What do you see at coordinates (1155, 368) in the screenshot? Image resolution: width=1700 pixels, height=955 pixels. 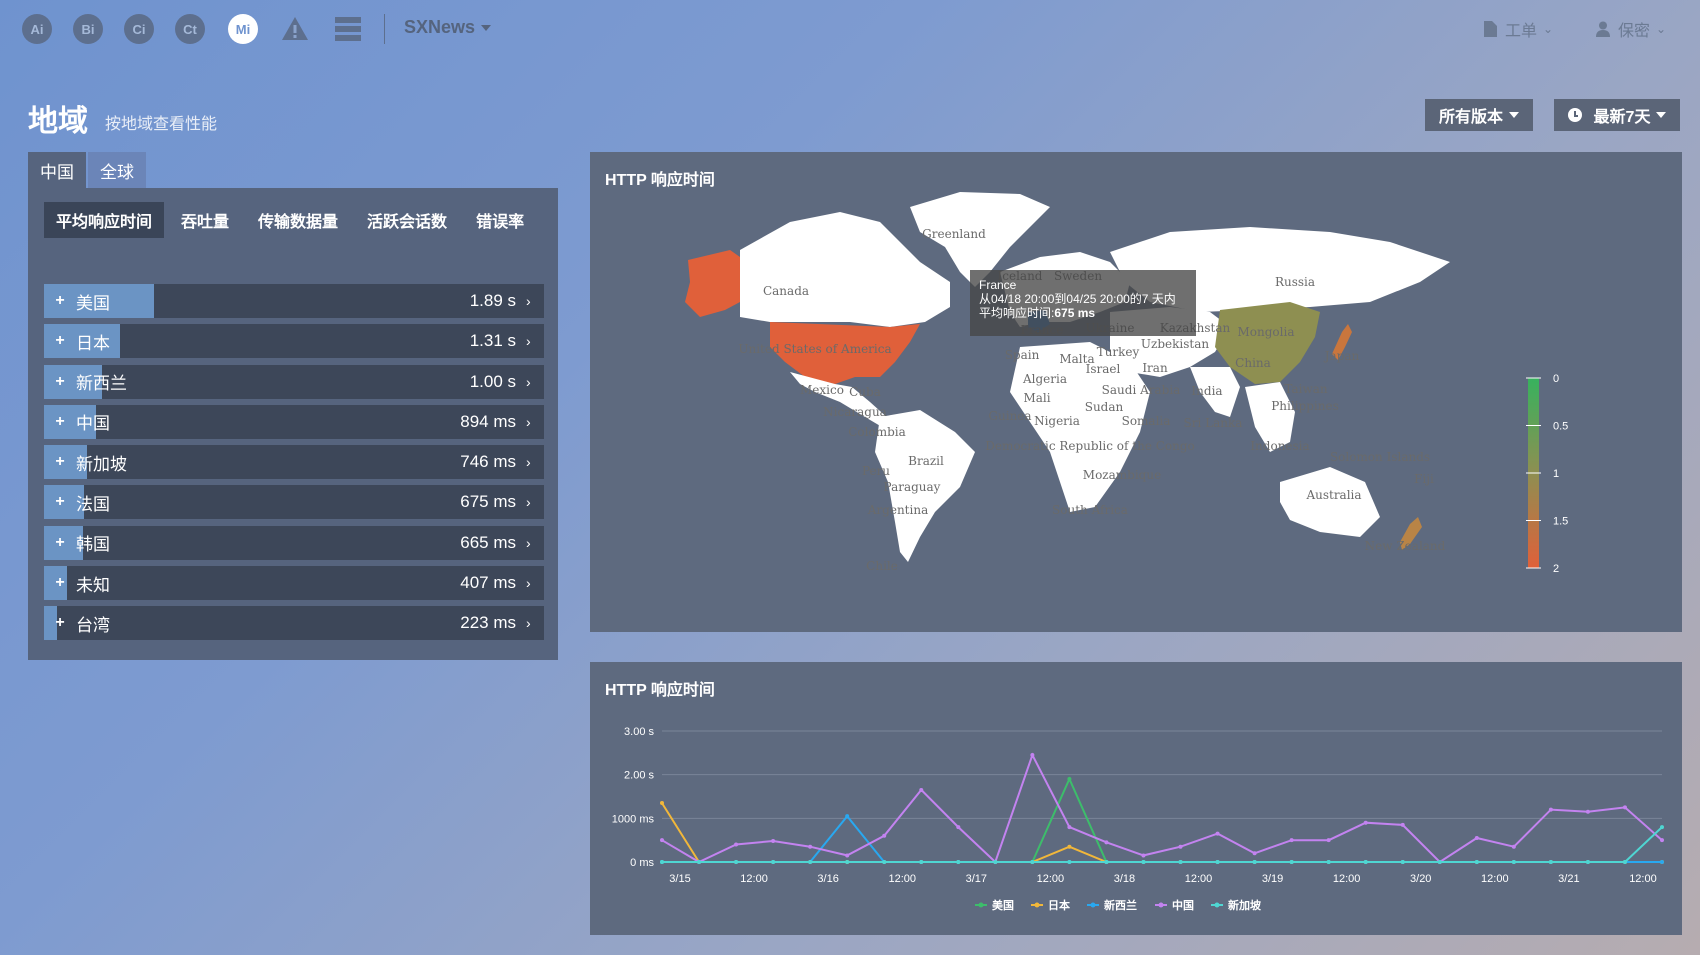 I see `map-label: Iran` at bounding box center [1155, 368].